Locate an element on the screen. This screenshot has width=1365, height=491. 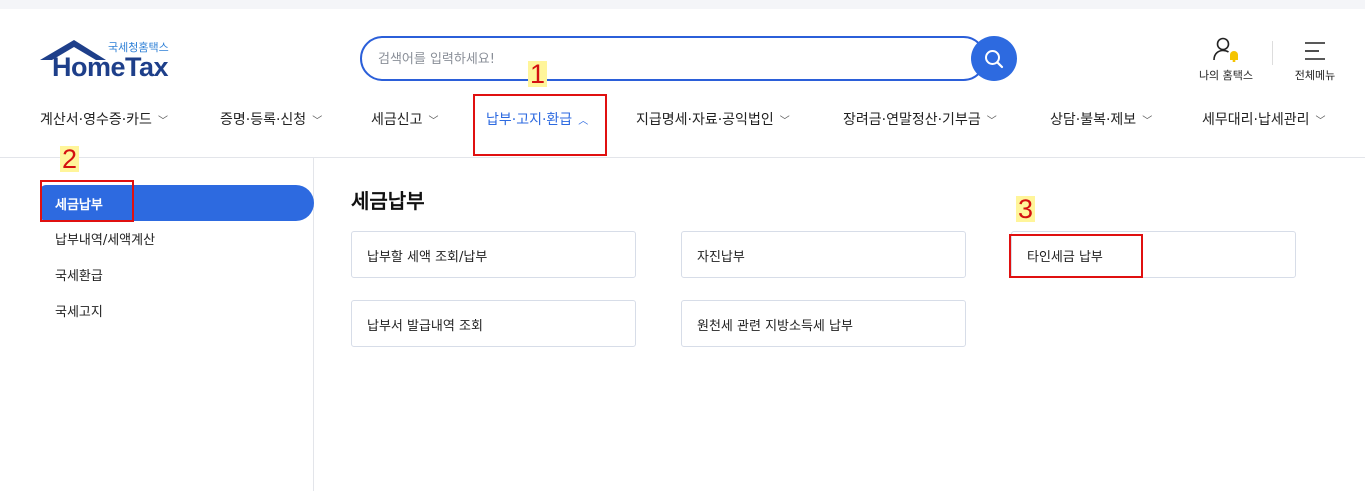
gnb-item-consult: 상담·불복·제보 ﹀ is located at coordinates (1101, 119).